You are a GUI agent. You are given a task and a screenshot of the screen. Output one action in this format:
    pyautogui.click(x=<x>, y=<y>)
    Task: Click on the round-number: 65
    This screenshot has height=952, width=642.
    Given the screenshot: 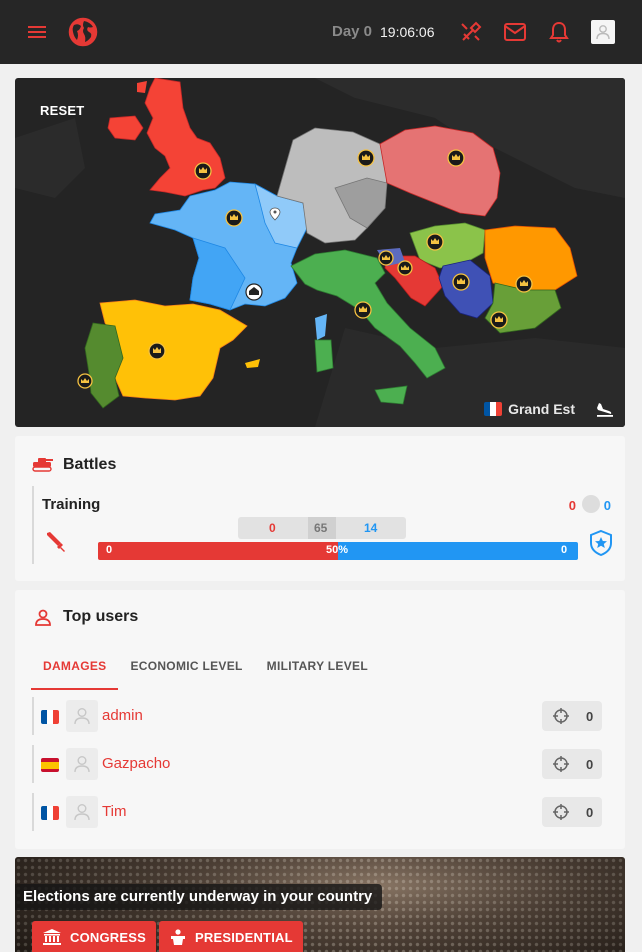 What is the action you would take?
    pyautogui.click(x=321, y=528)
    